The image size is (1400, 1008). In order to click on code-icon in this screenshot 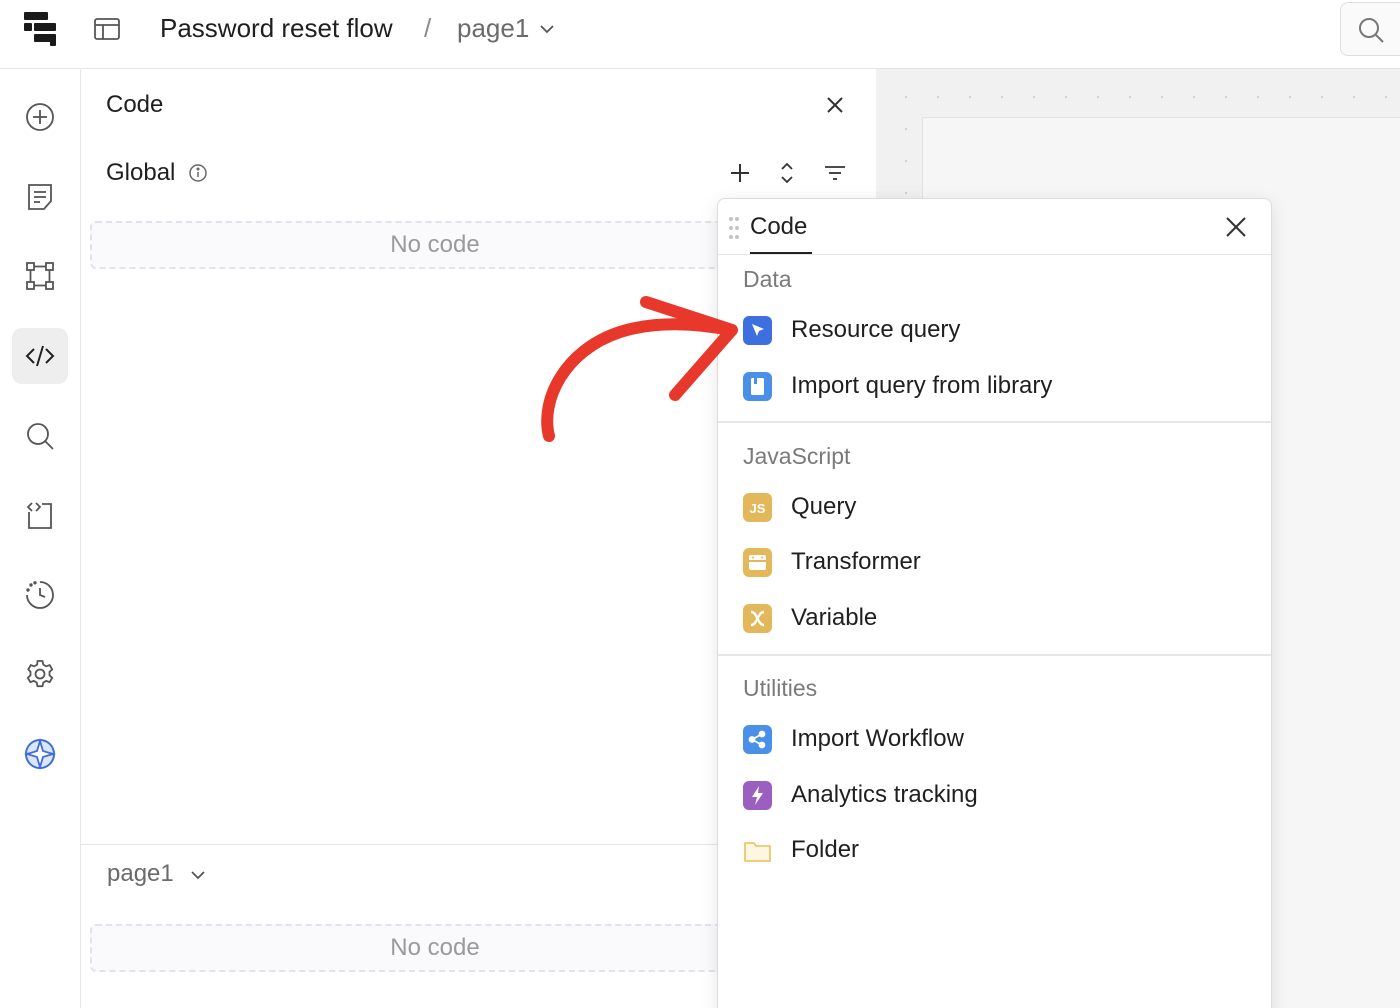, I will do `click(40, 356)`.